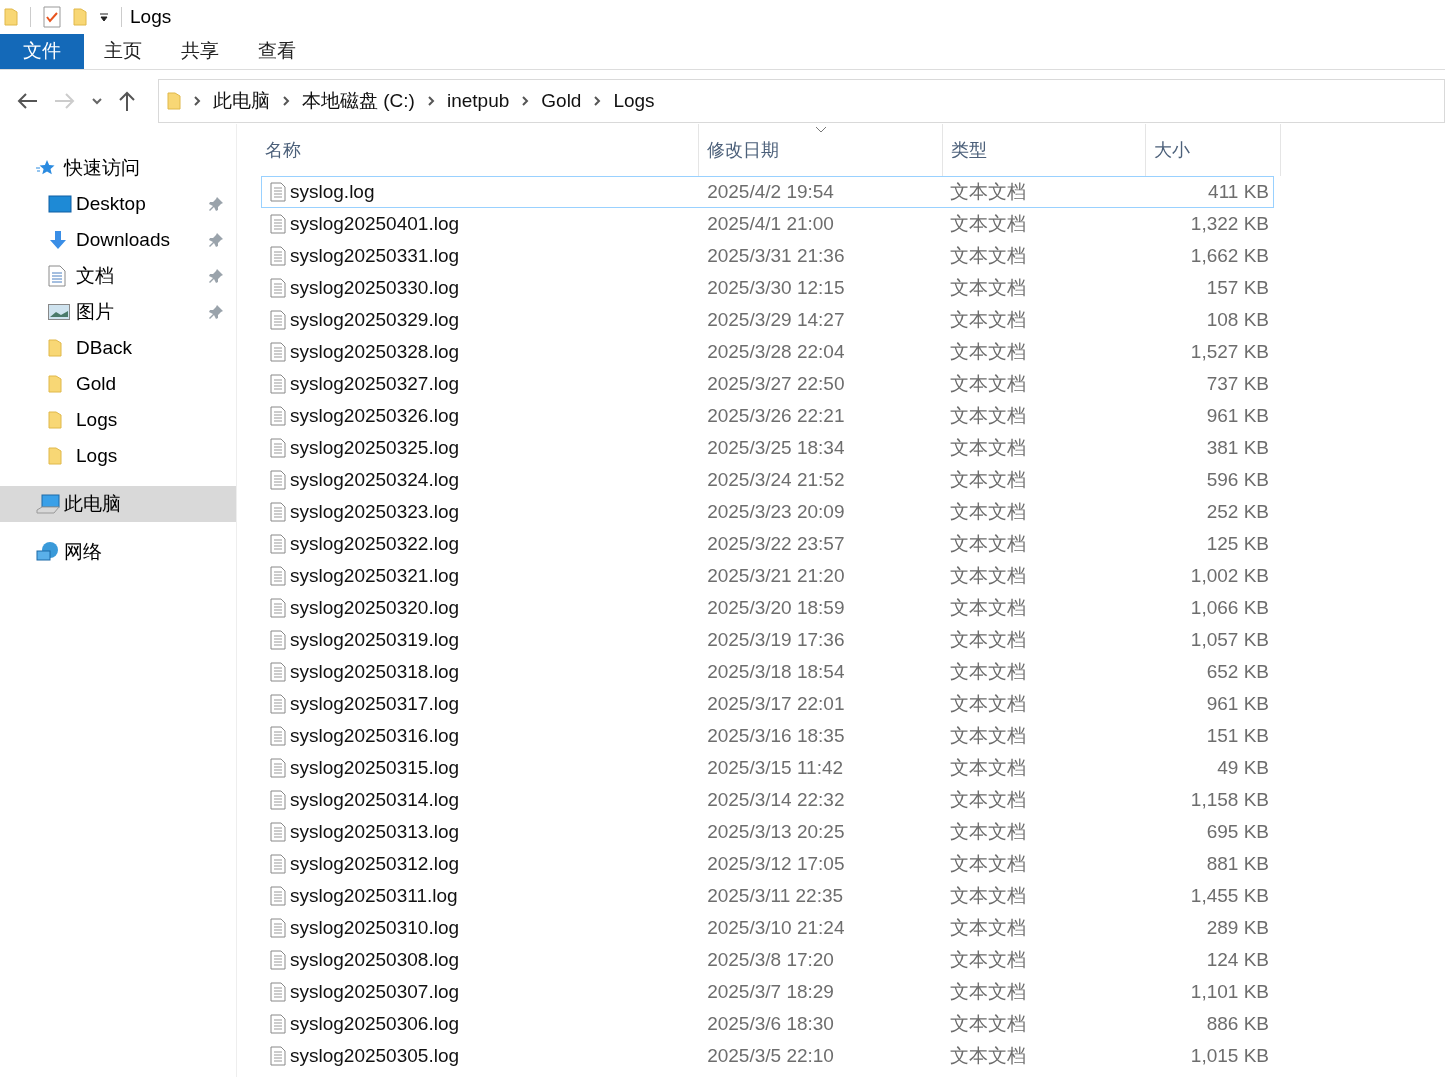 Image resolution: width=1445 pixels, height=1077 pixels. I want to click on modified-date: 2025/3/22 23:57, so click(776, 543).